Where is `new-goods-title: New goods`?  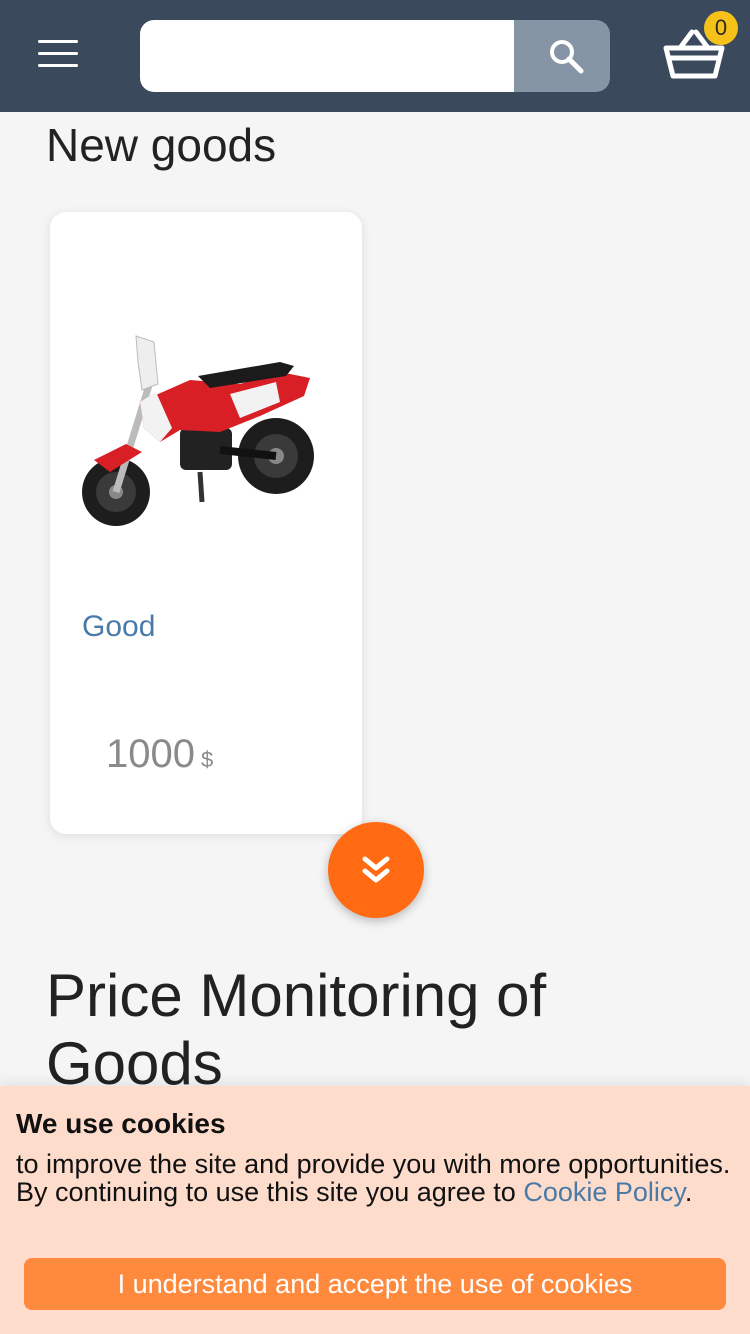
new-goods-title: New goods is located at coordinates (161, 145).